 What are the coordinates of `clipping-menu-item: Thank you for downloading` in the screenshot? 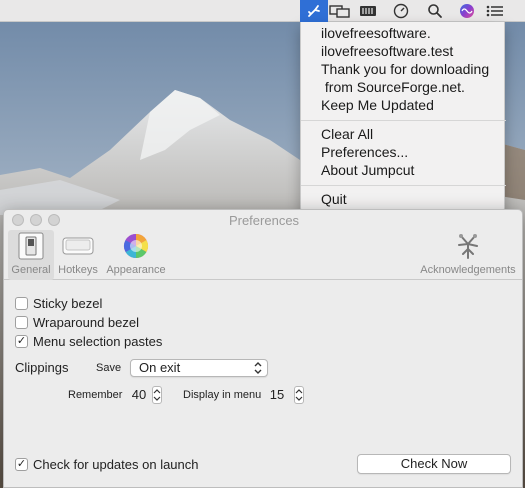 It's located at (405, 69).